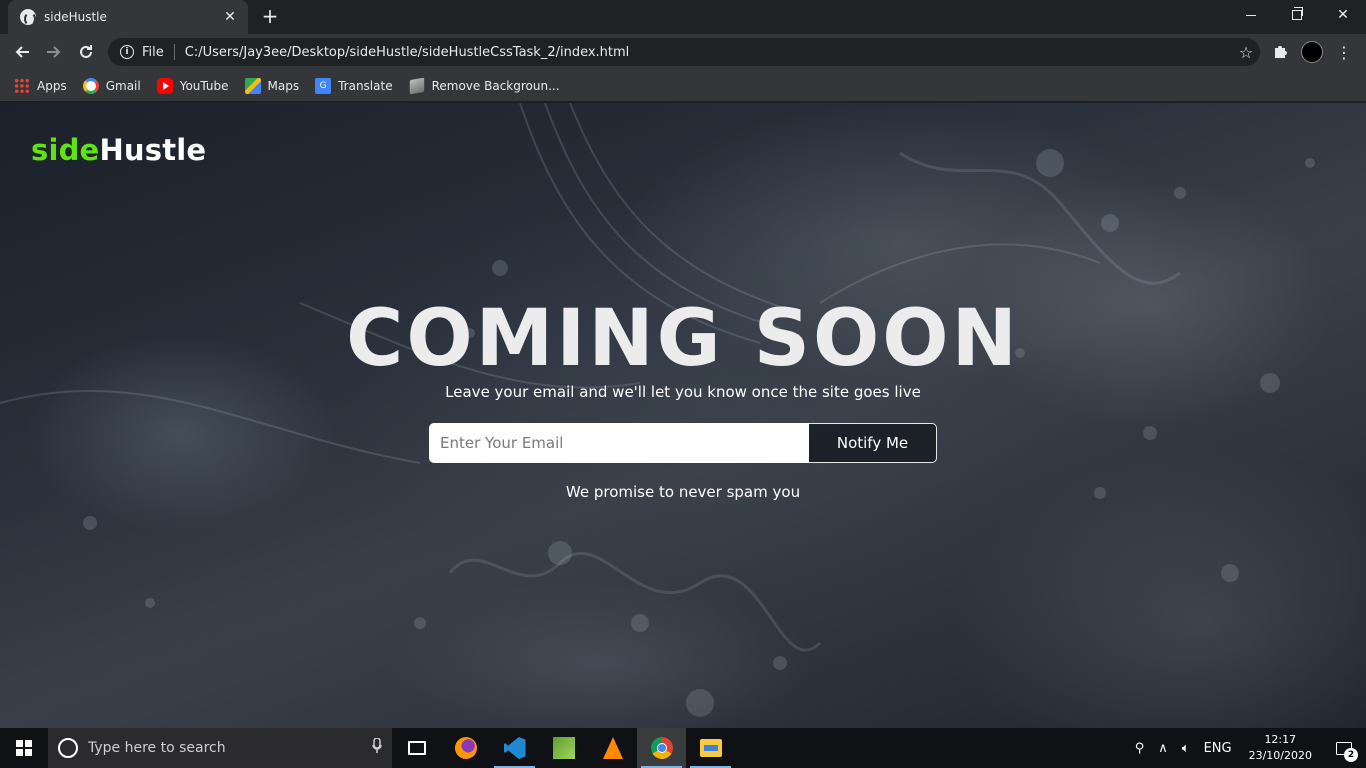 Image resolution: width=1366 pixels, height=768 pixels. I want to click on task-view-button, so click(416, 748).